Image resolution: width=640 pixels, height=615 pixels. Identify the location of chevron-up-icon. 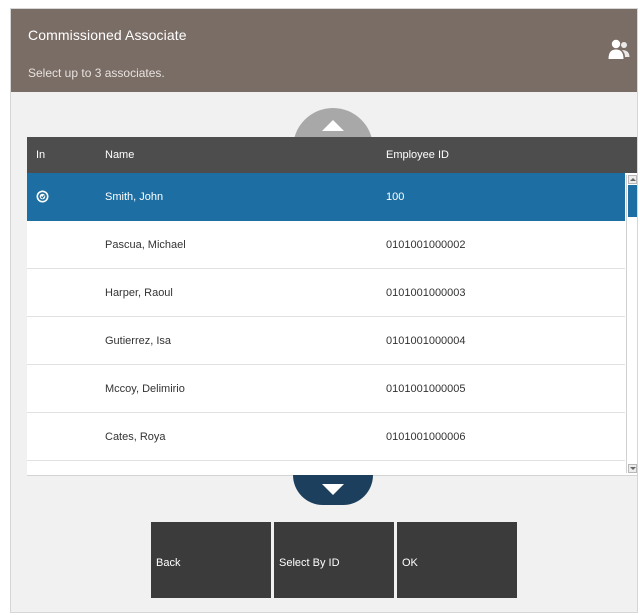
(333, 125).